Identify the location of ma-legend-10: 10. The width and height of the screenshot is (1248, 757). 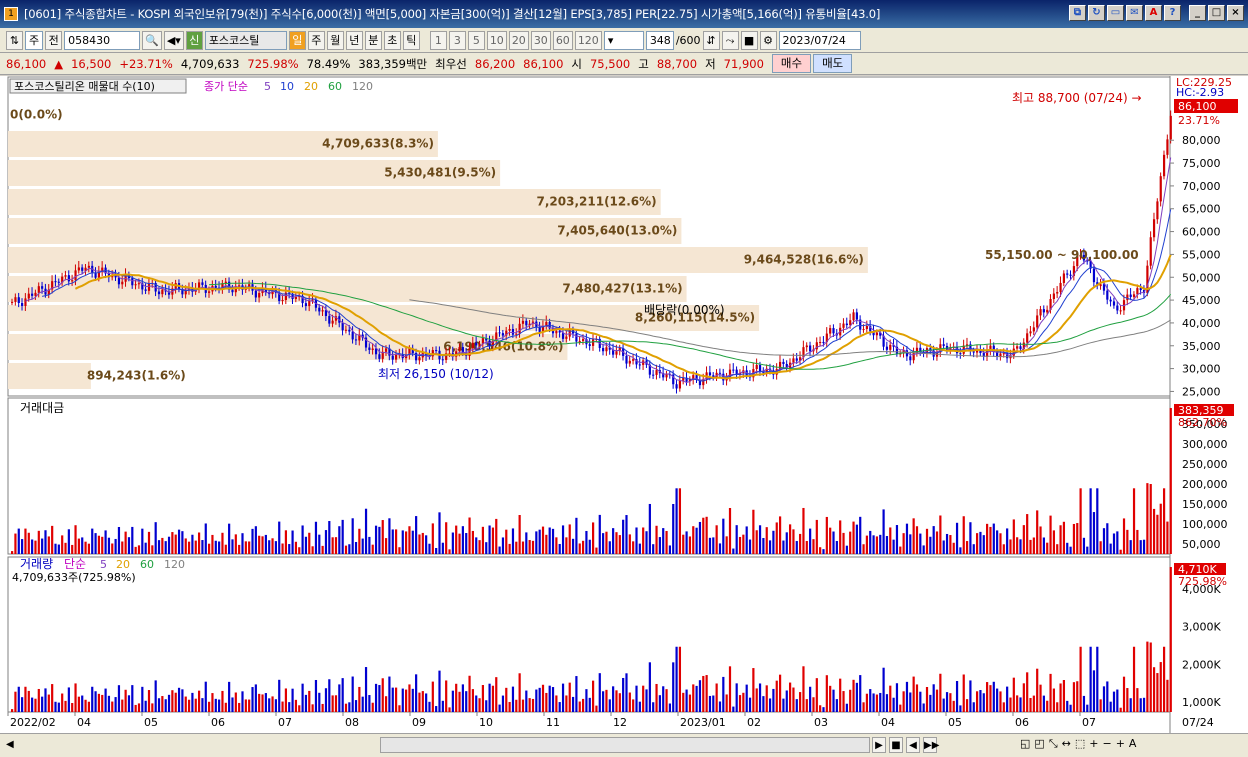
(287, 86).